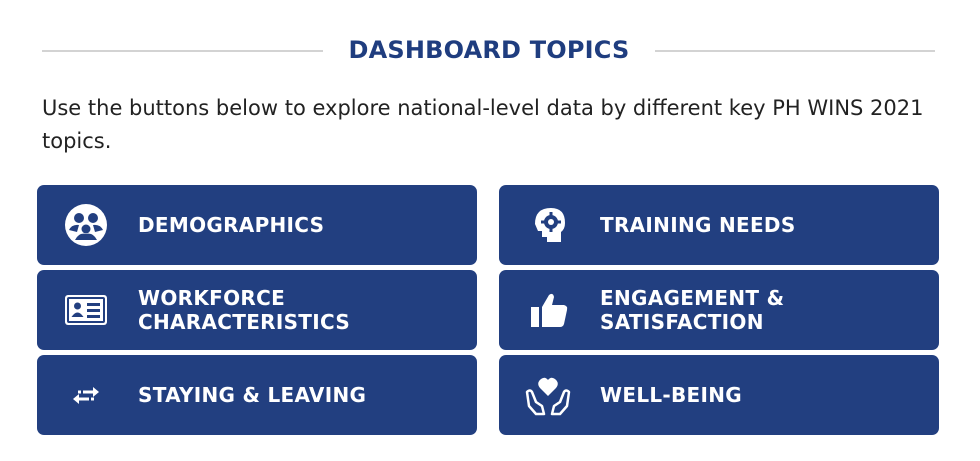 The height and width of the screenshot is (461, 980). Describe the element at coordinates (698, 225) in the screenshot. I see `training-needs-label: TRAINING NEEDS` at that location.